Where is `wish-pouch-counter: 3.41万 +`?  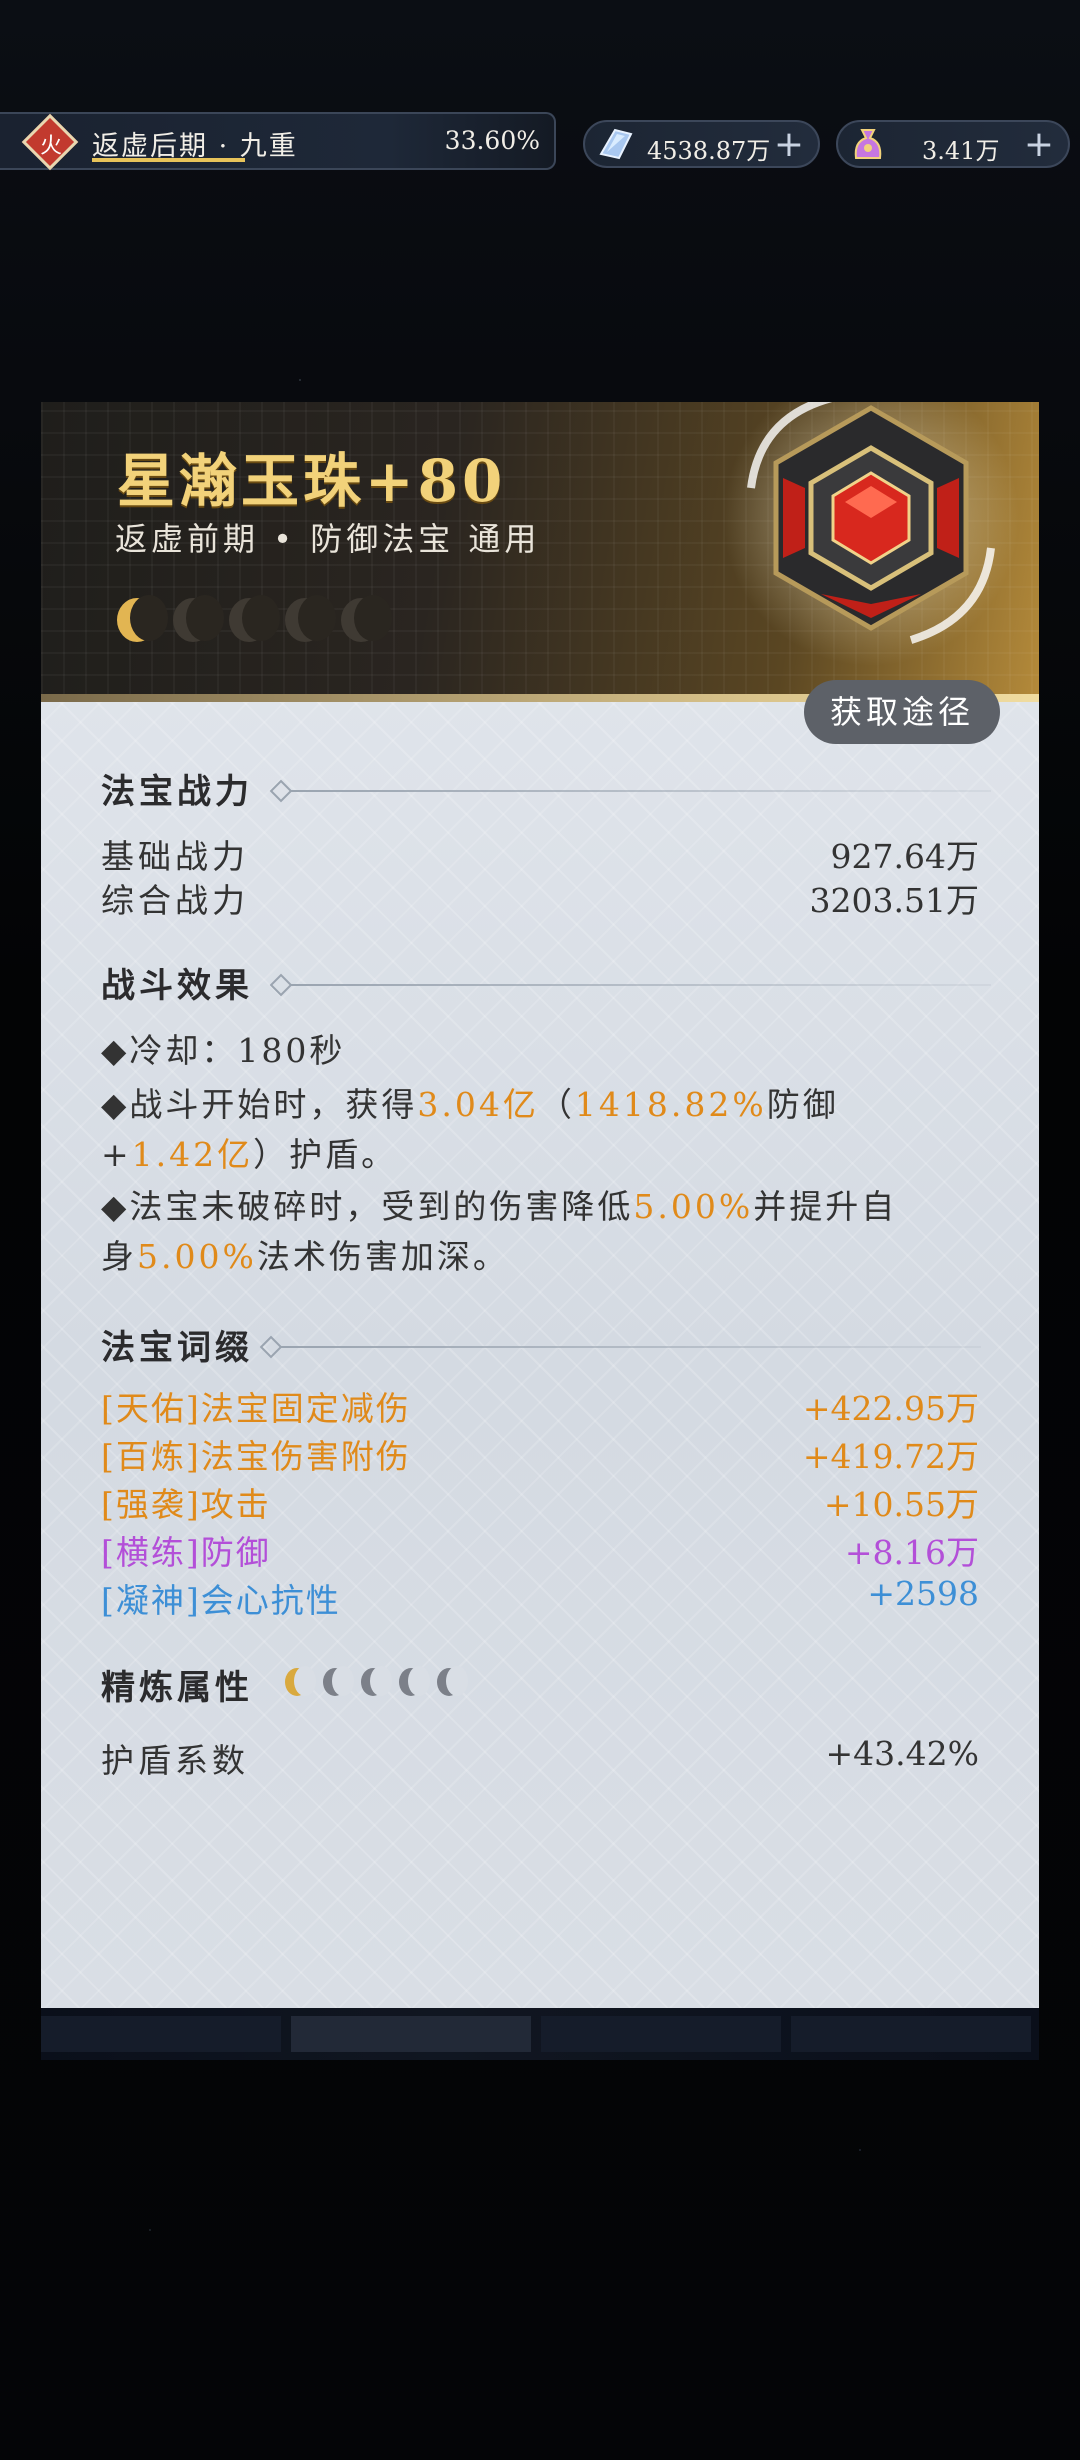 wish-pouch-counter: 3.41万 + is located at coordinates (953, 144).